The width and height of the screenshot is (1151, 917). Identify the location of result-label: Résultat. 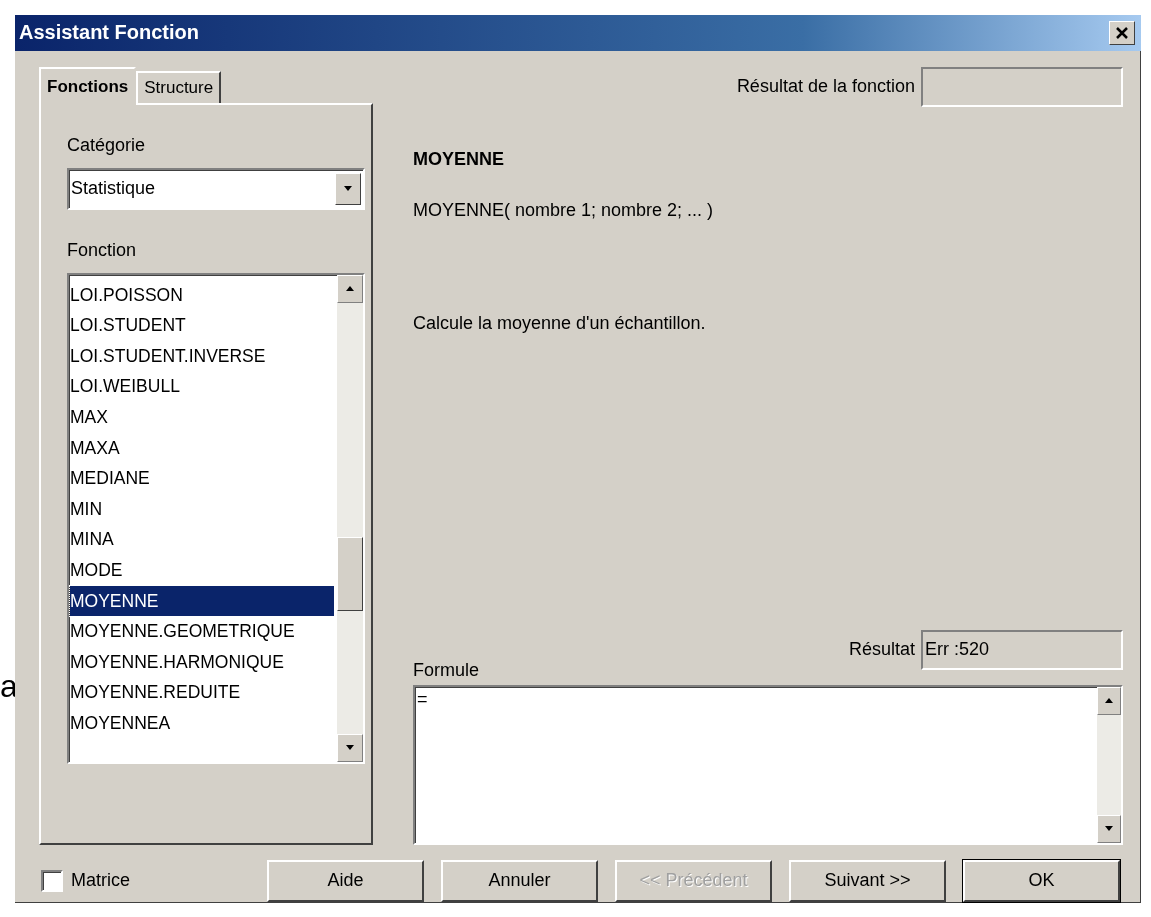
(881, 650).